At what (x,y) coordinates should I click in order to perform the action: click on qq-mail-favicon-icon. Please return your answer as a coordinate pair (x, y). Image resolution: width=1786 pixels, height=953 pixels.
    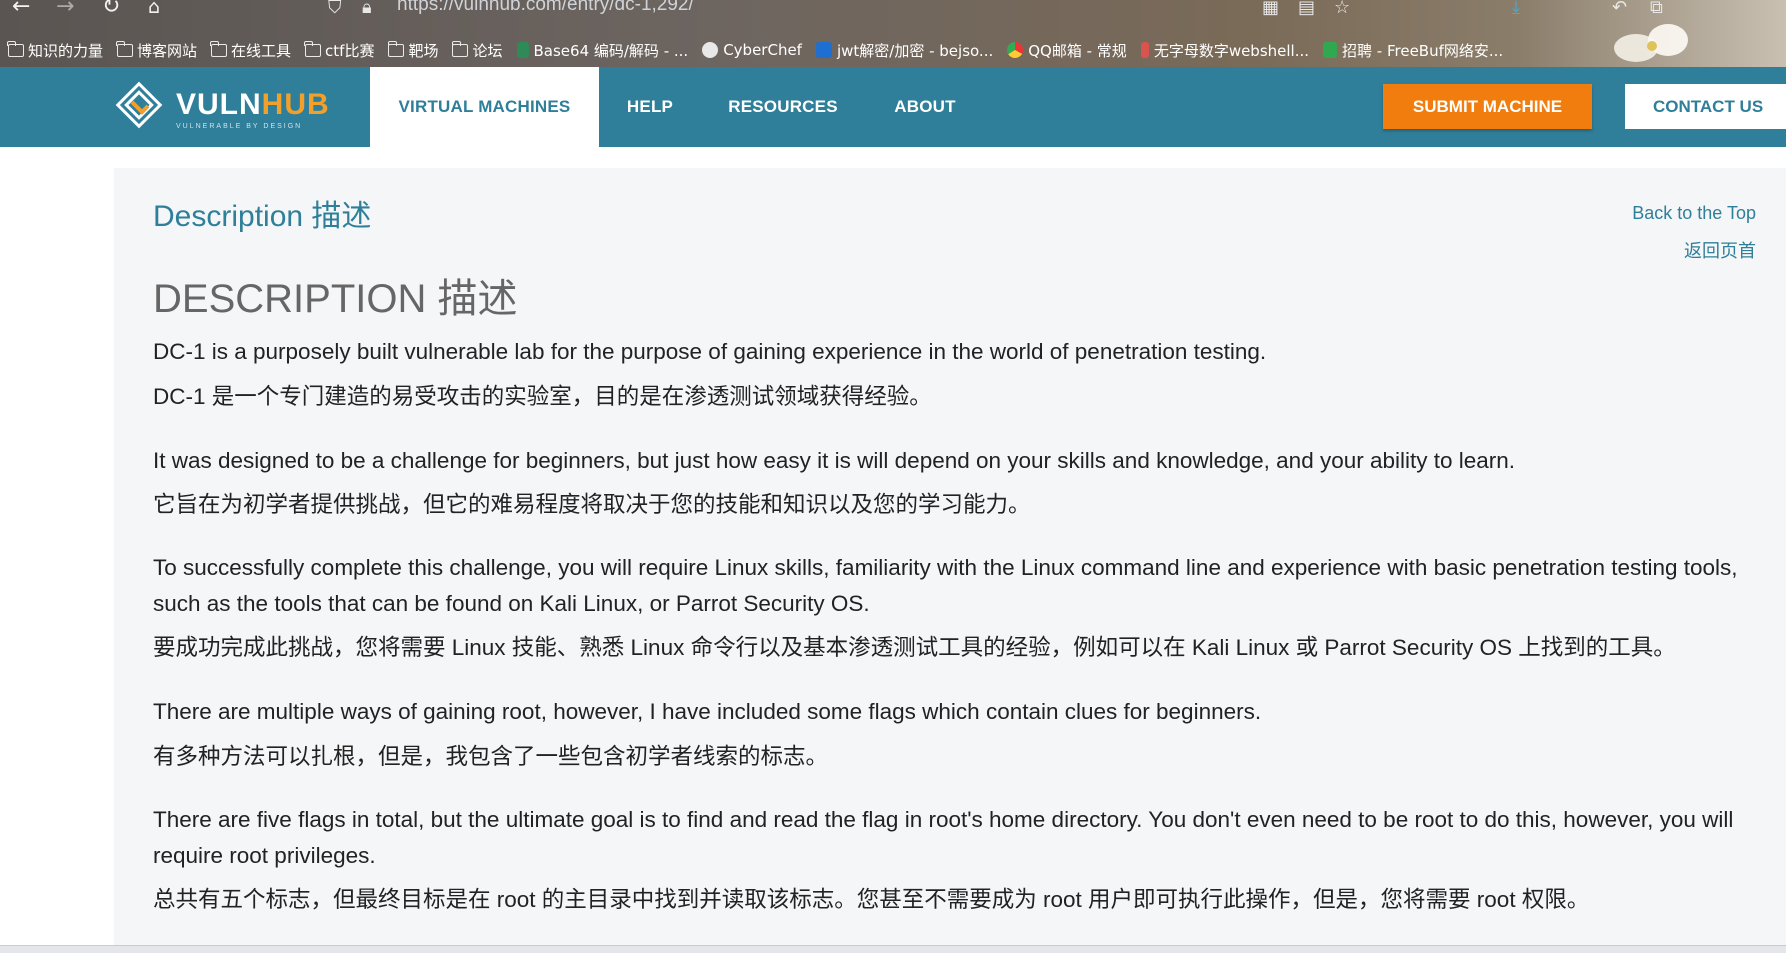
    Looking at the image, I should click on (1015, 50).